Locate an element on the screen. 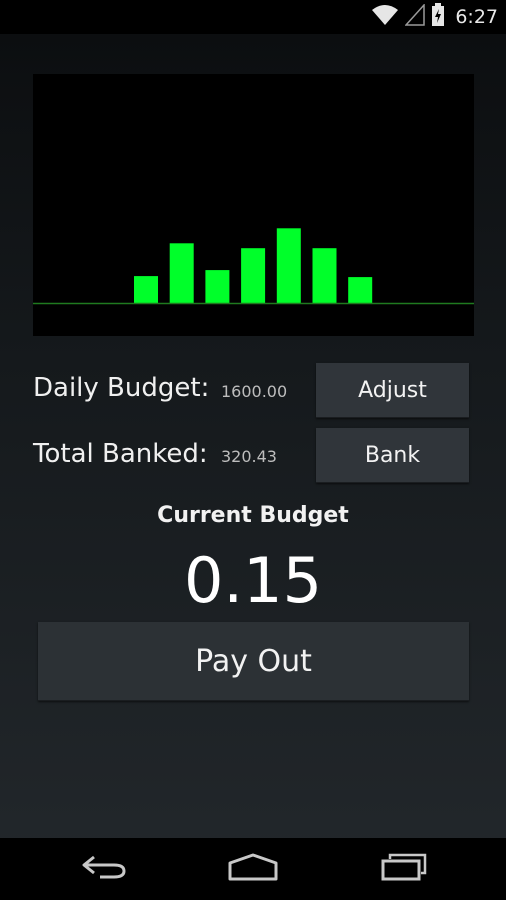 The image size is (506, 900). home-button is located at coordinates (253, 869).